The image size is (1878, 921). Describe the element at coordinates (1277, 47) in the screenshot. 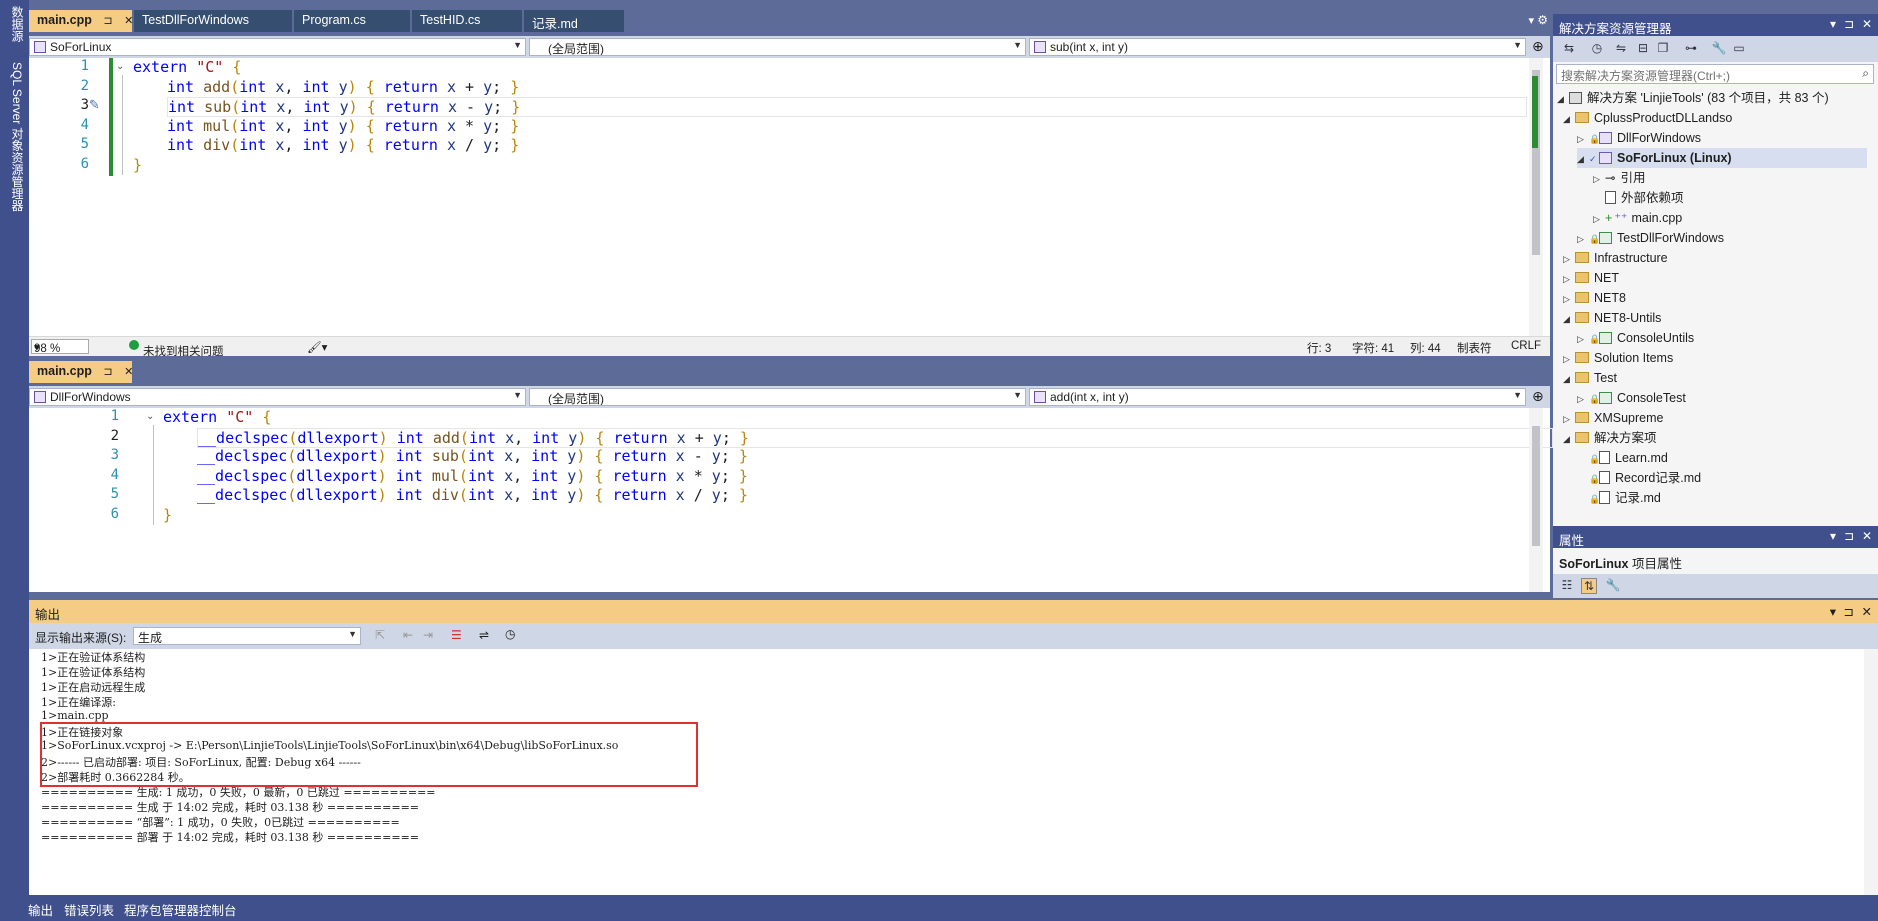

I see `member-combo: sub(int x, int y) ▼` at that location.